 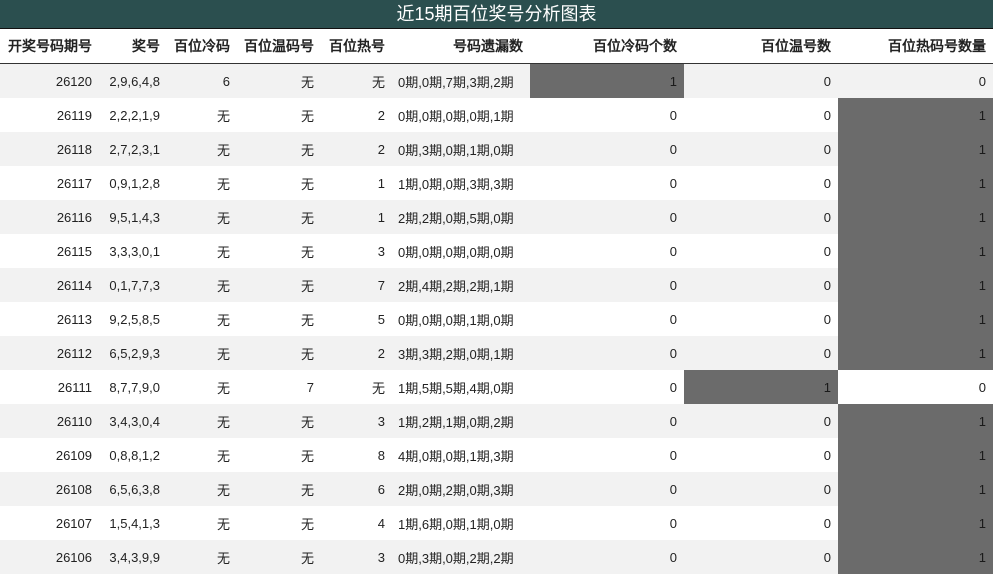 I want to click on cell-missing: 4期,0期,0期,1期,3期, so click(x=456, y=456).